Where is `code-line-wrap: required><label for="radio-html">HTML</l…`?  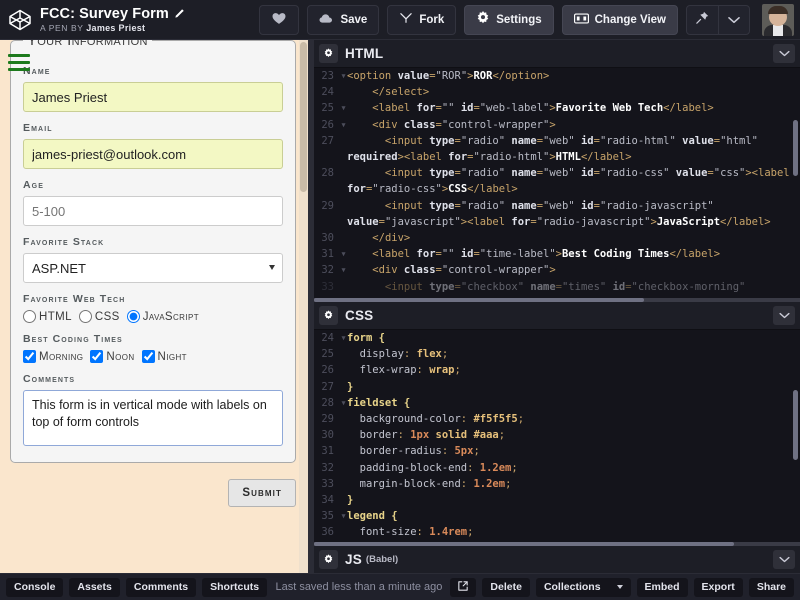
code-line-wrap: required><label for="radio-html">HTML</l… is located at coordinates (489, 157).